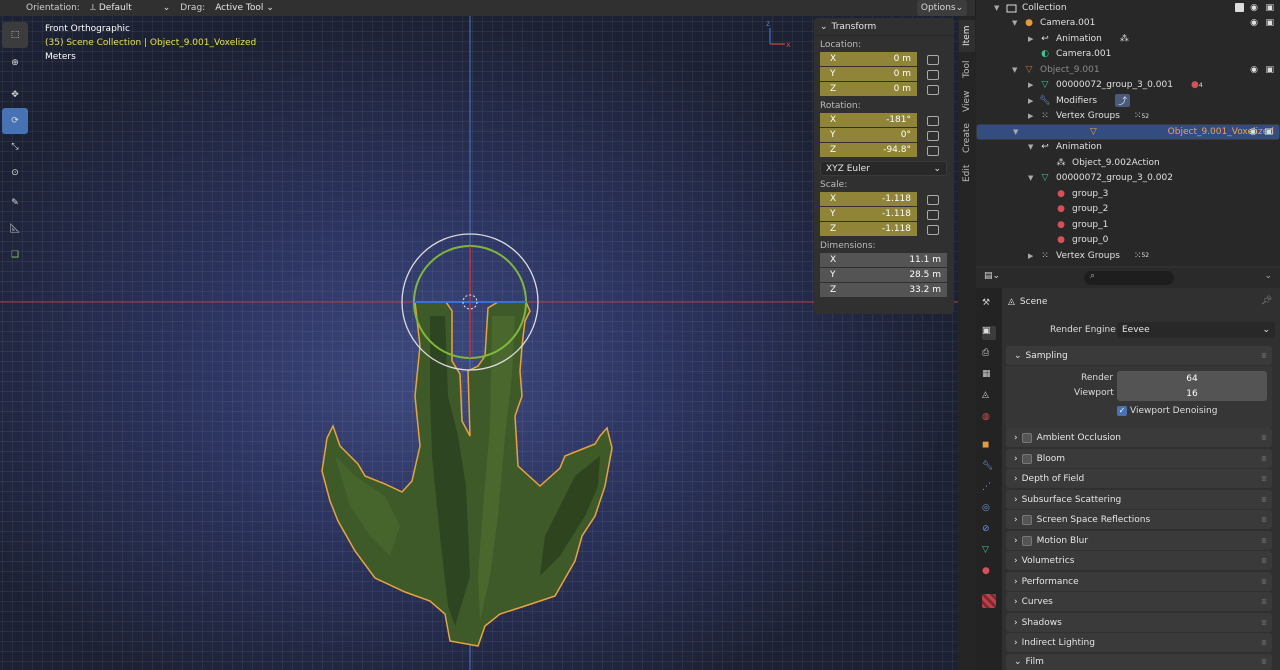  I want to click on screen-space-reflections-section: › Screen Space Reflections ⁞⁞⁞⁞, so click(1139, 519).